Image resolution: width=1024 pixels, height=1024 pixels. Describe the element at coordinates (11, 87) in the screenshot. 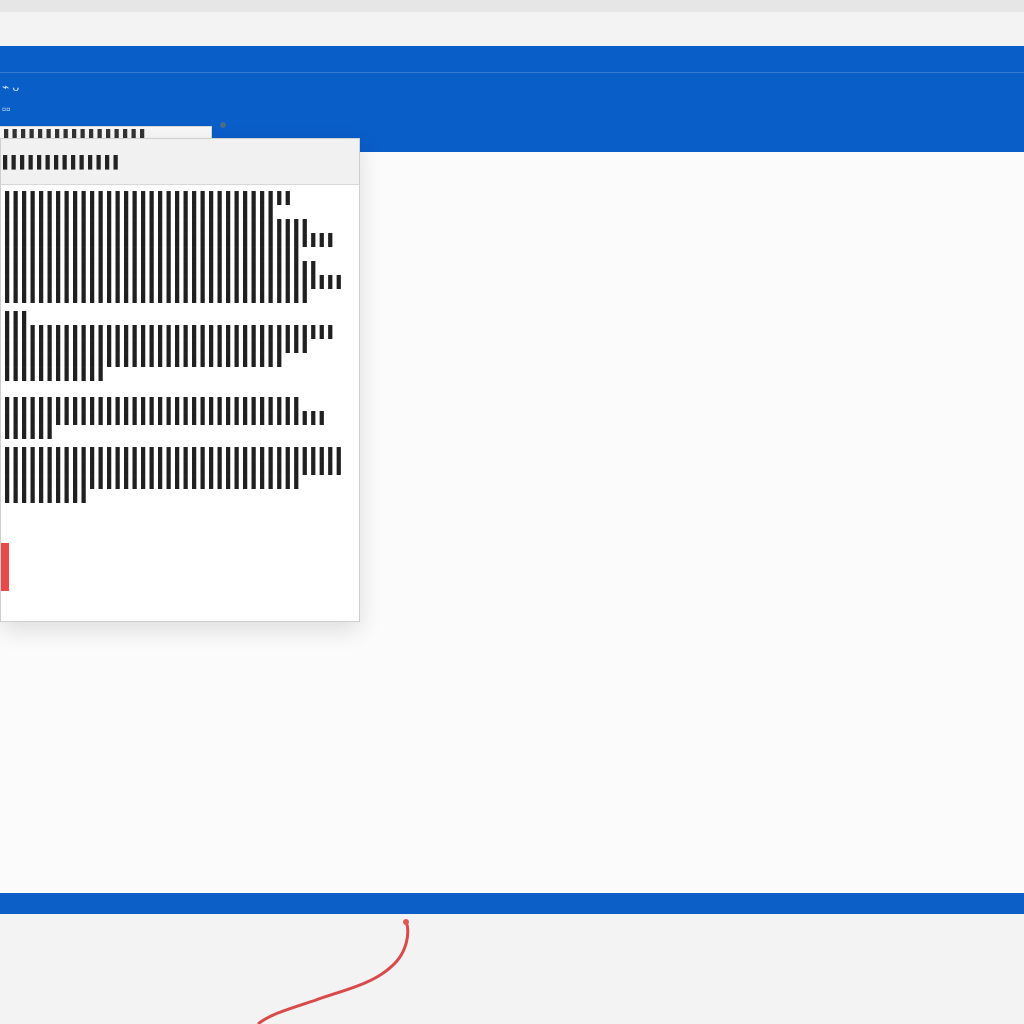

I see `bezel-label-1: ⌁ ᴗ` at that location.